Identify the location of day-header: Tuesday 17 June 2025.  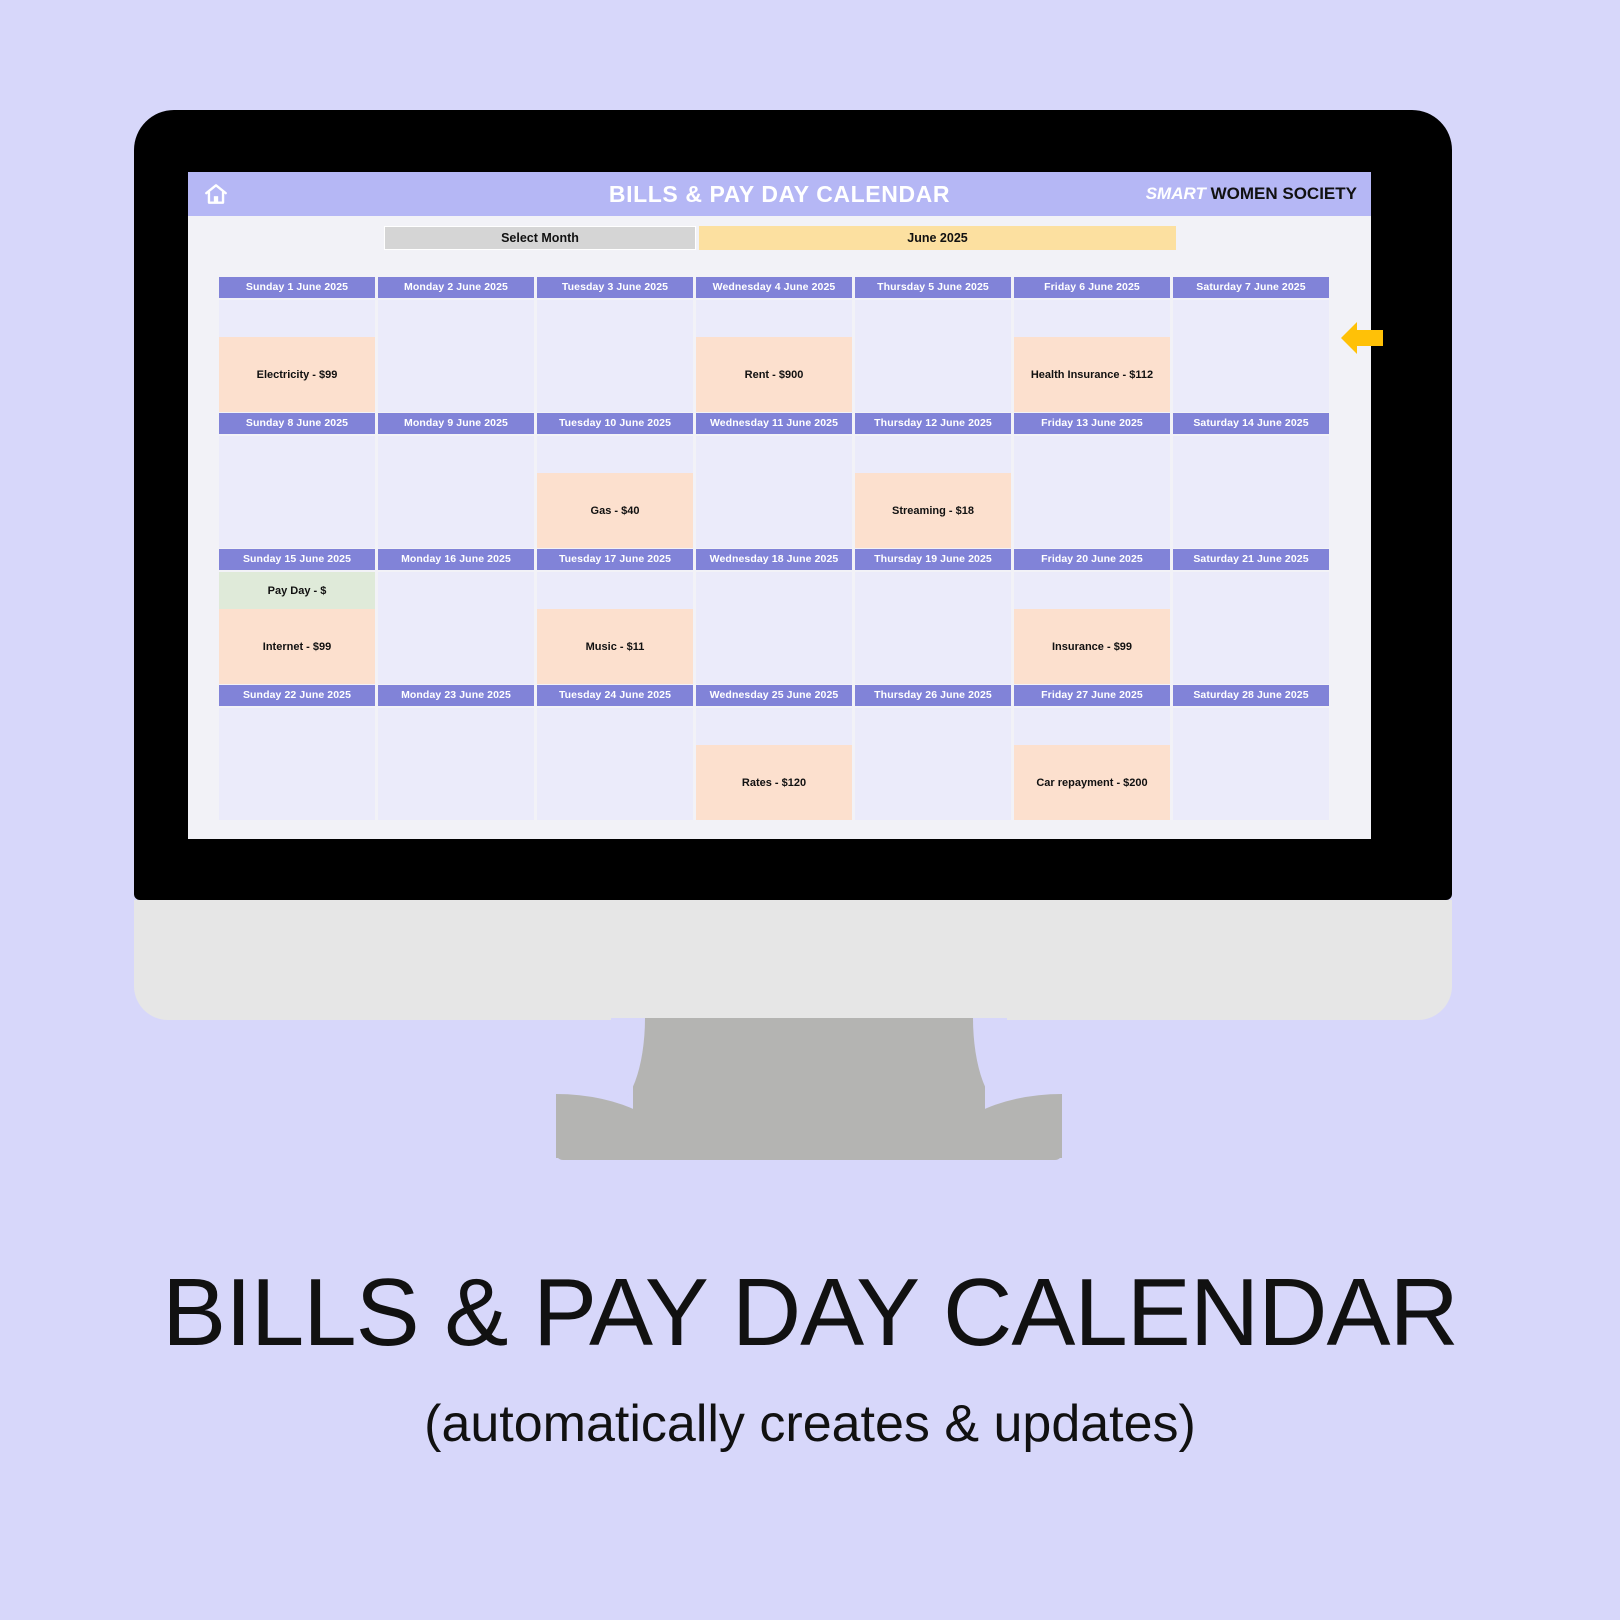
(615, 559).